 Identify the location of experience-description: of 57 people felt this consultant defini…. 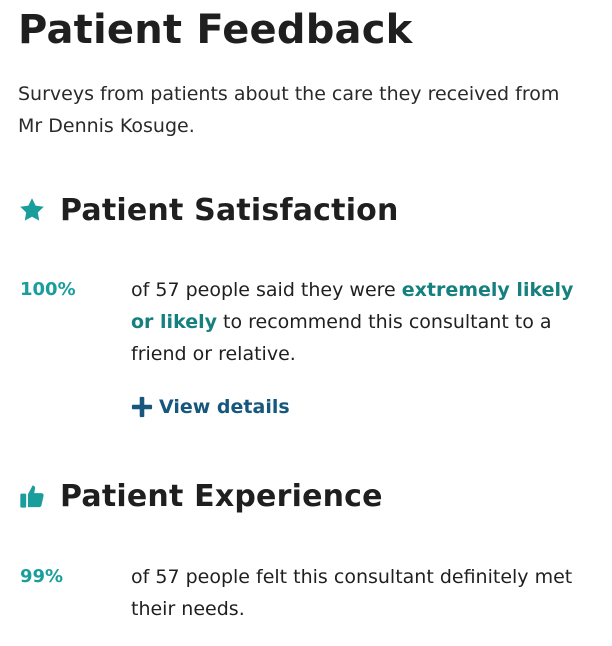
(352, 593).